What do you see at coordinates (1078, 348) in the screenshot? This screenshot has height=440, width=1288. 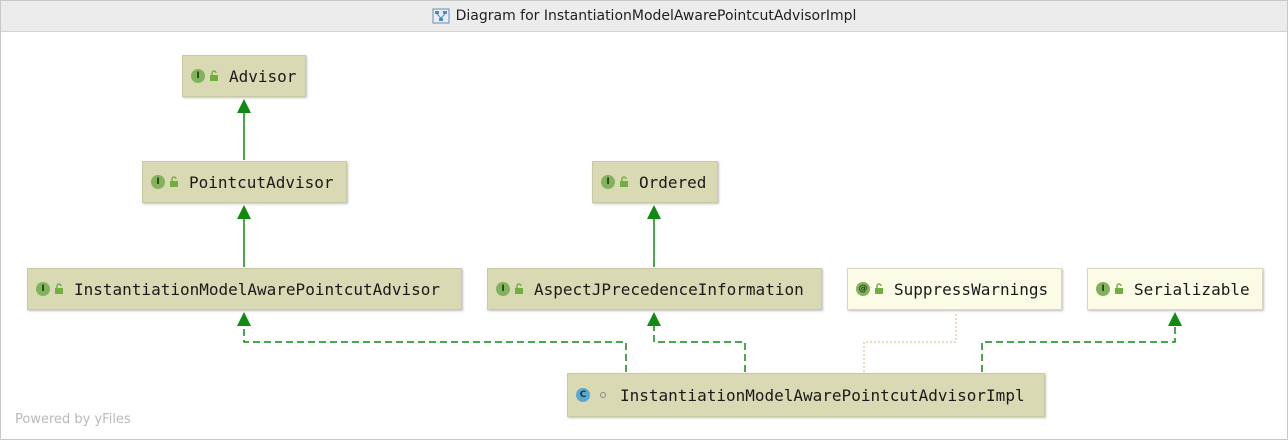 I see `edge-impl-serializable` at bounding box center [1078, 348].